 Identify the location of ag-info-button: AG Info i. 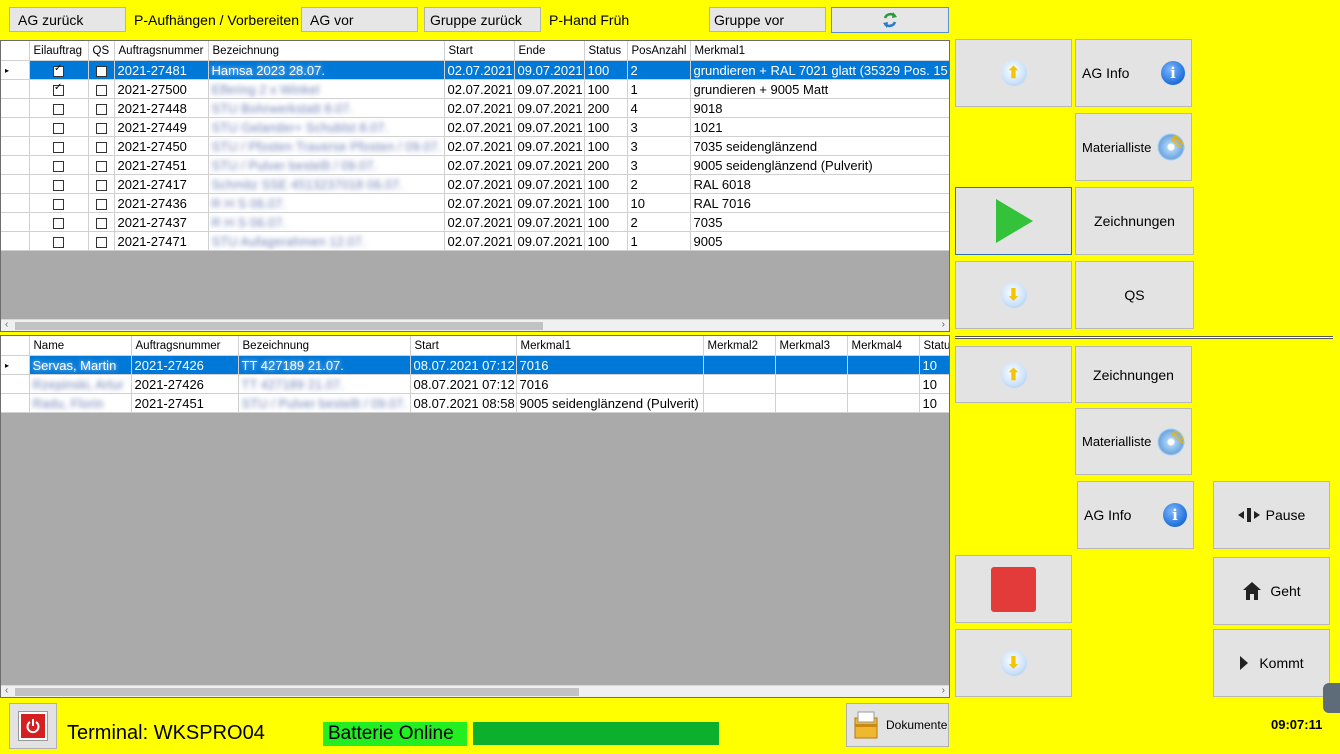
(1133, 73).